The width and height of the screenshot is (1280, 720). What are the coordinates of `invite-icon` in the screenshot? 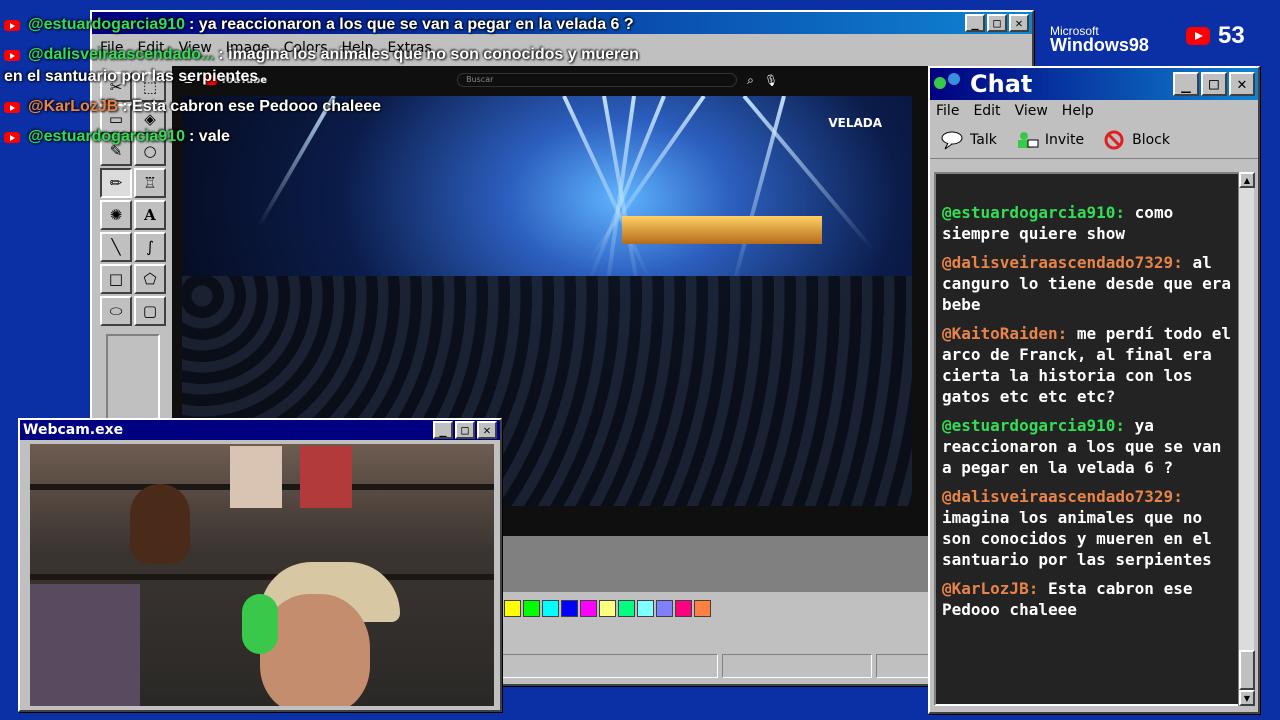 It's located at (1028, 140).